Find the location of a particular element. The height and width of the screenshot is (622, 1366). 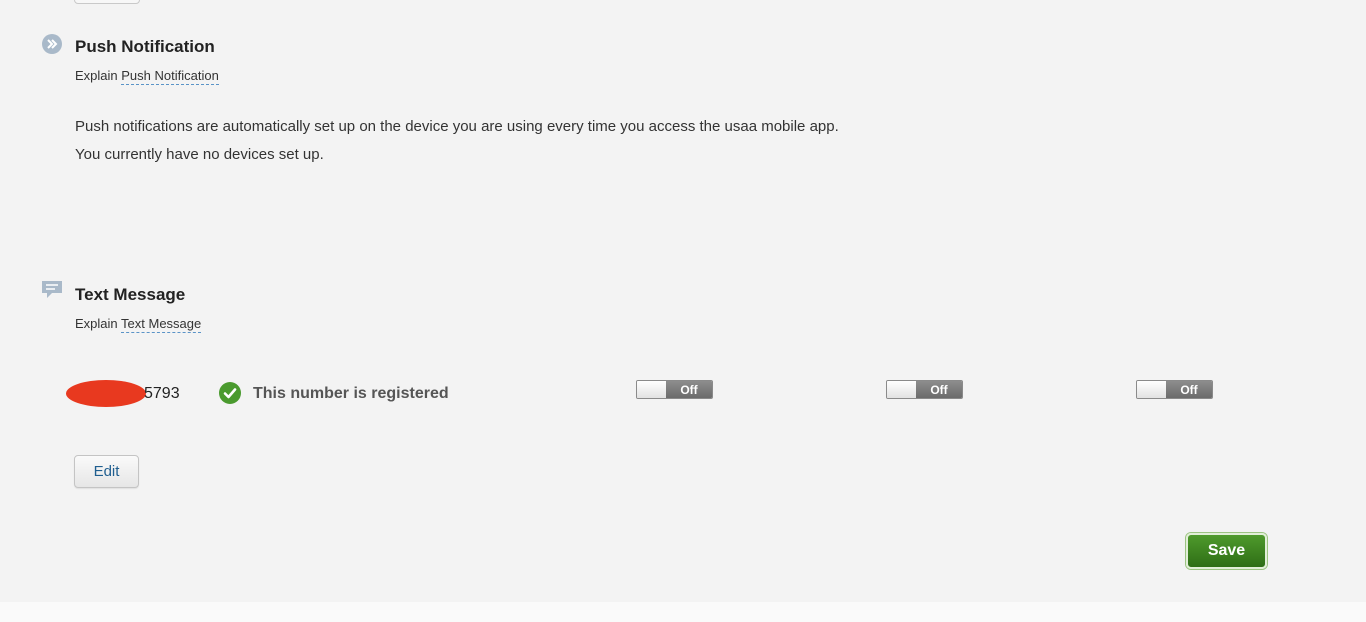

phone-number-suffix: 5793 is located at coordinates (162, 393).